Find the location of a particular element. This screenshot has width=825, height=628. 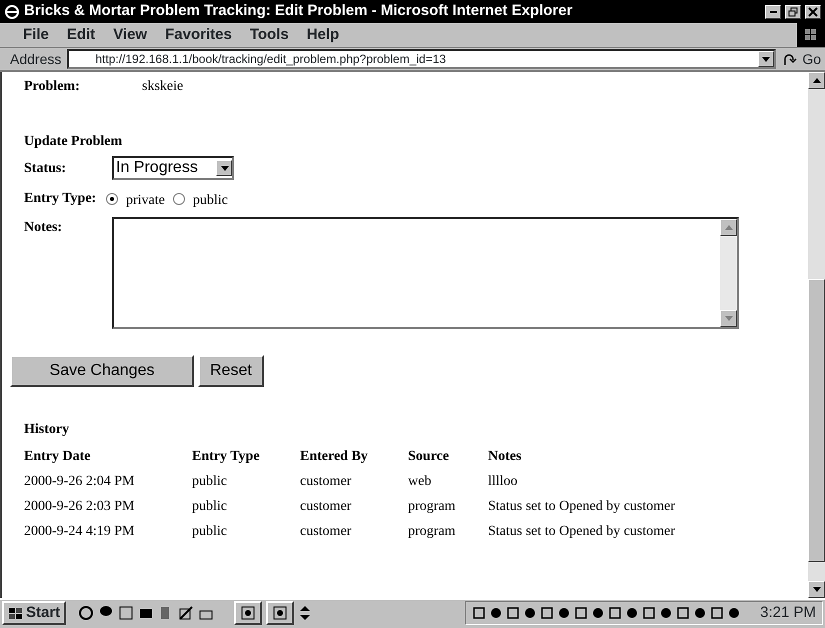

save-changes-button: Save Changes is located at coordinates (102, 371).